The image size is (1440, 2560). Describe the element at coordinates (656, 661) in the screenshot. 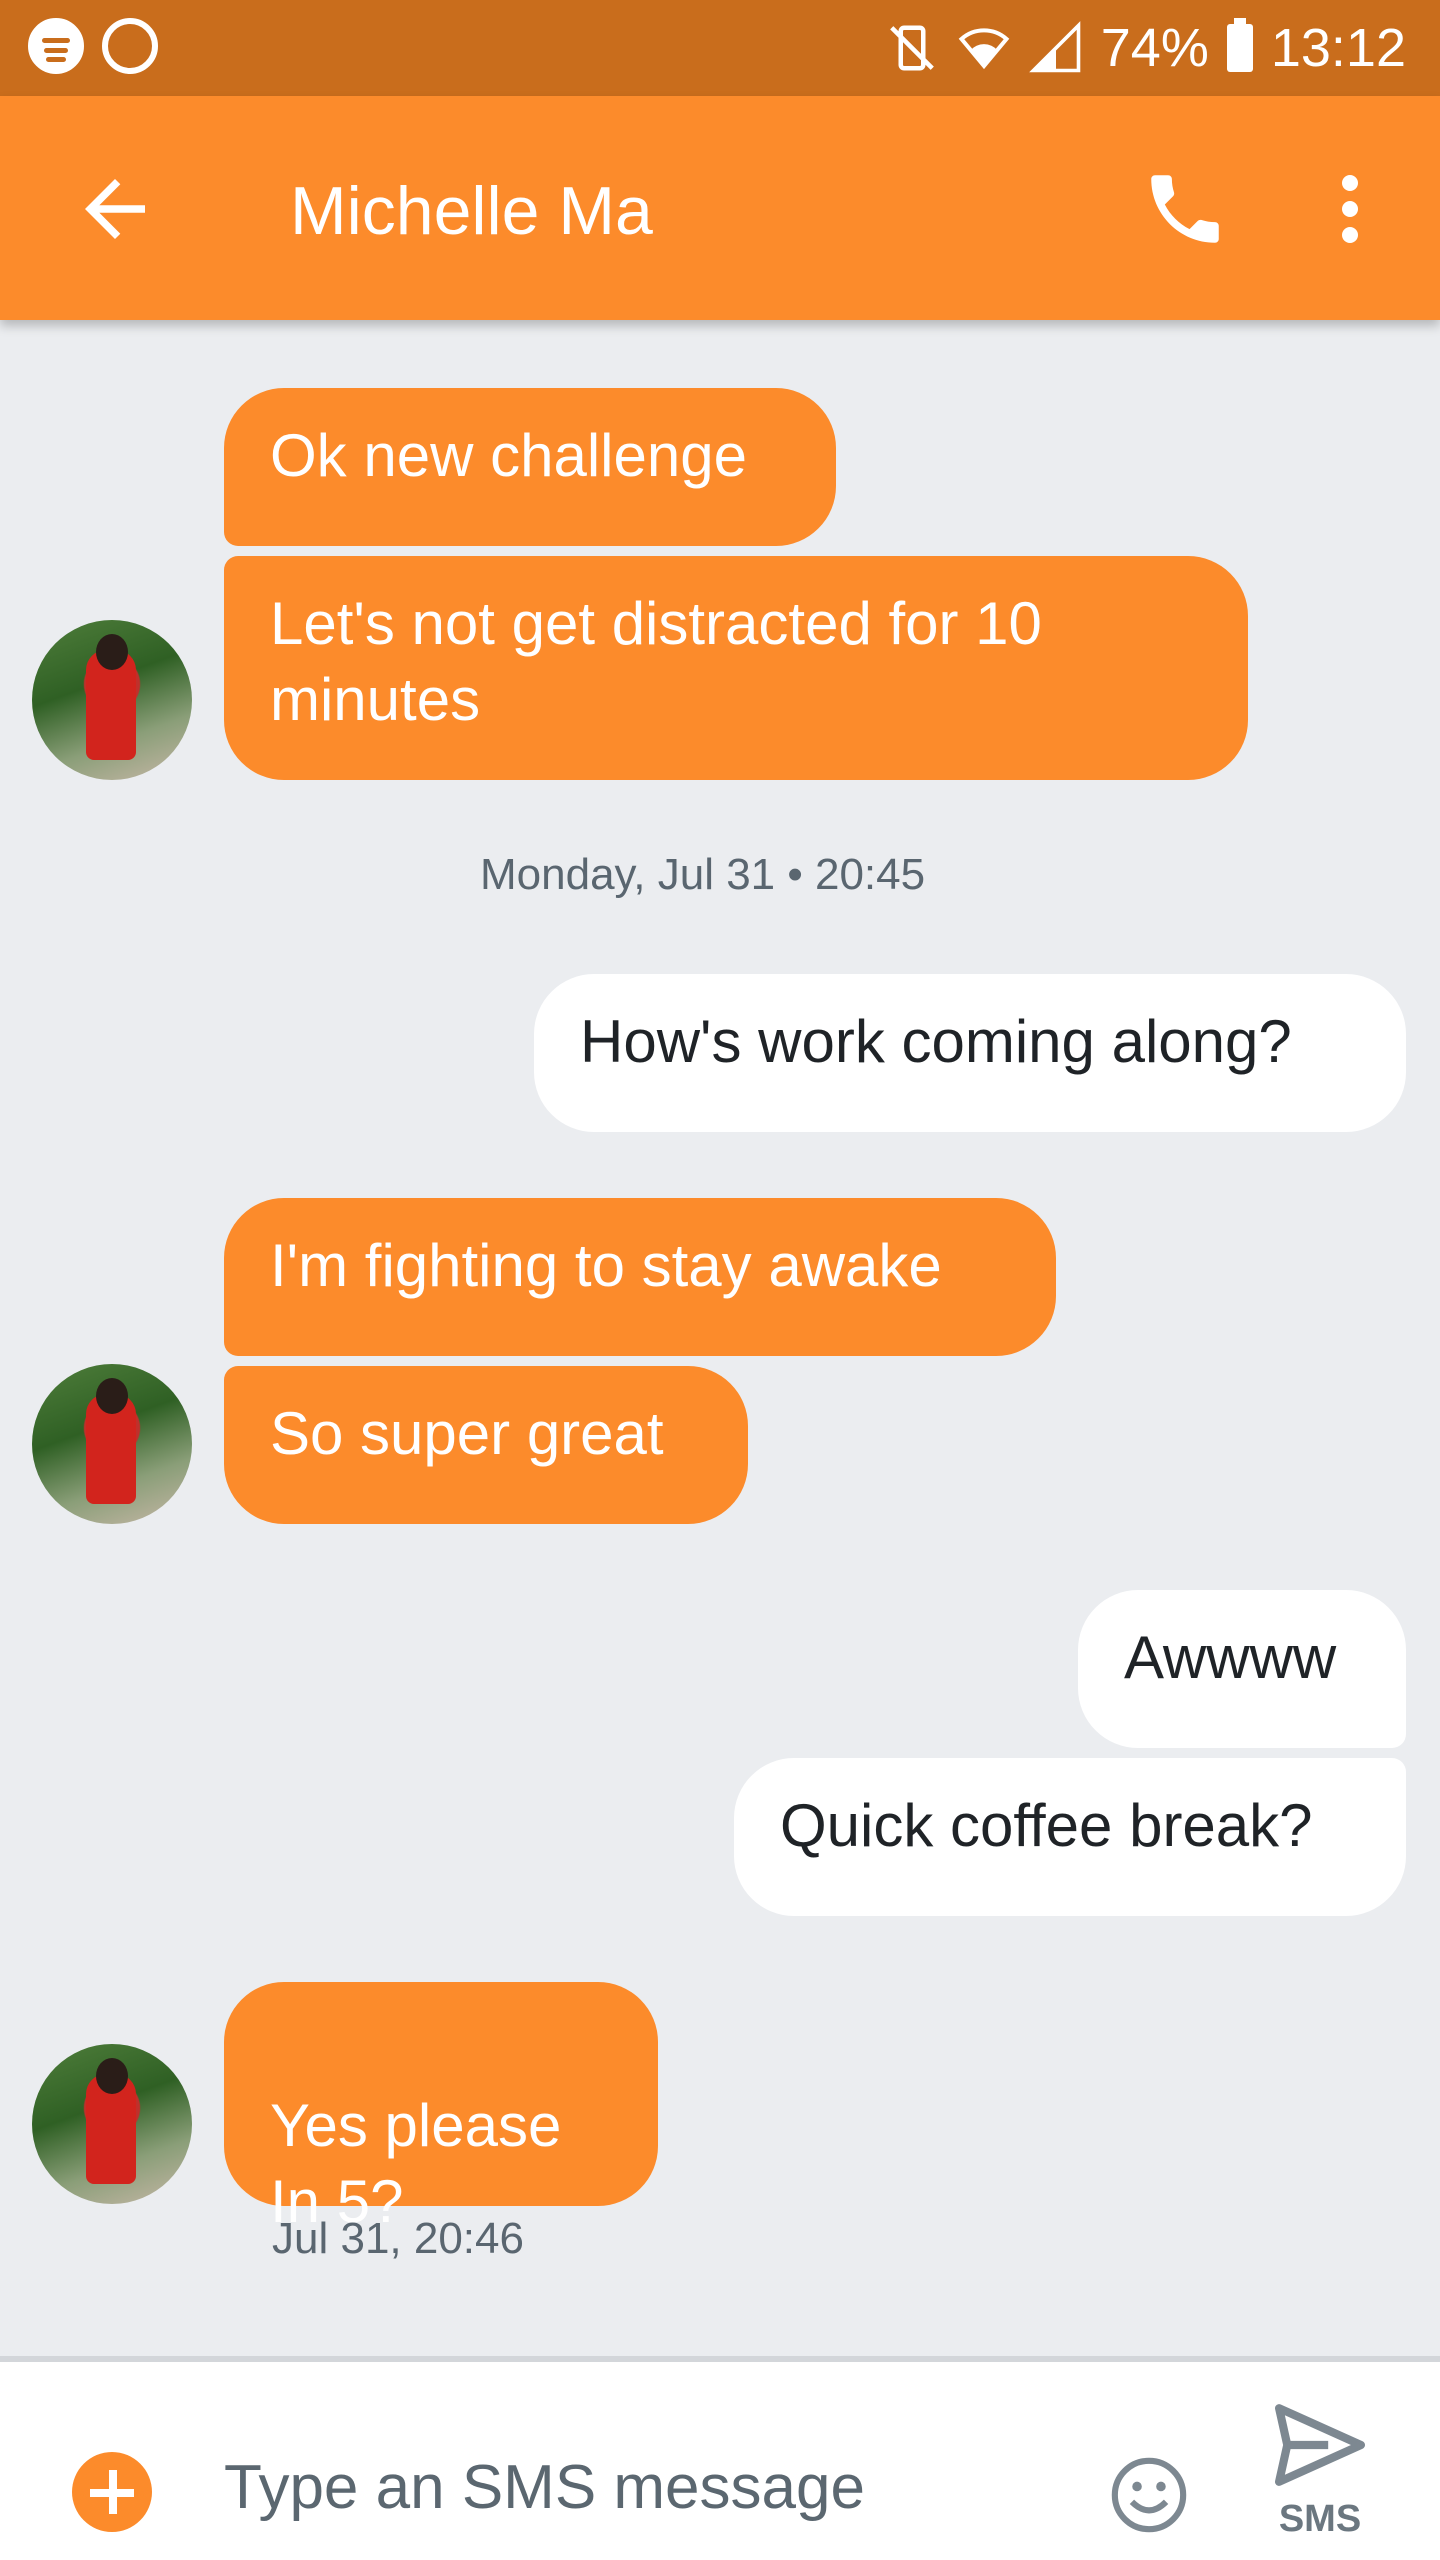

I see `message-text: Let's not get distracted for 10 minutes` at that location.